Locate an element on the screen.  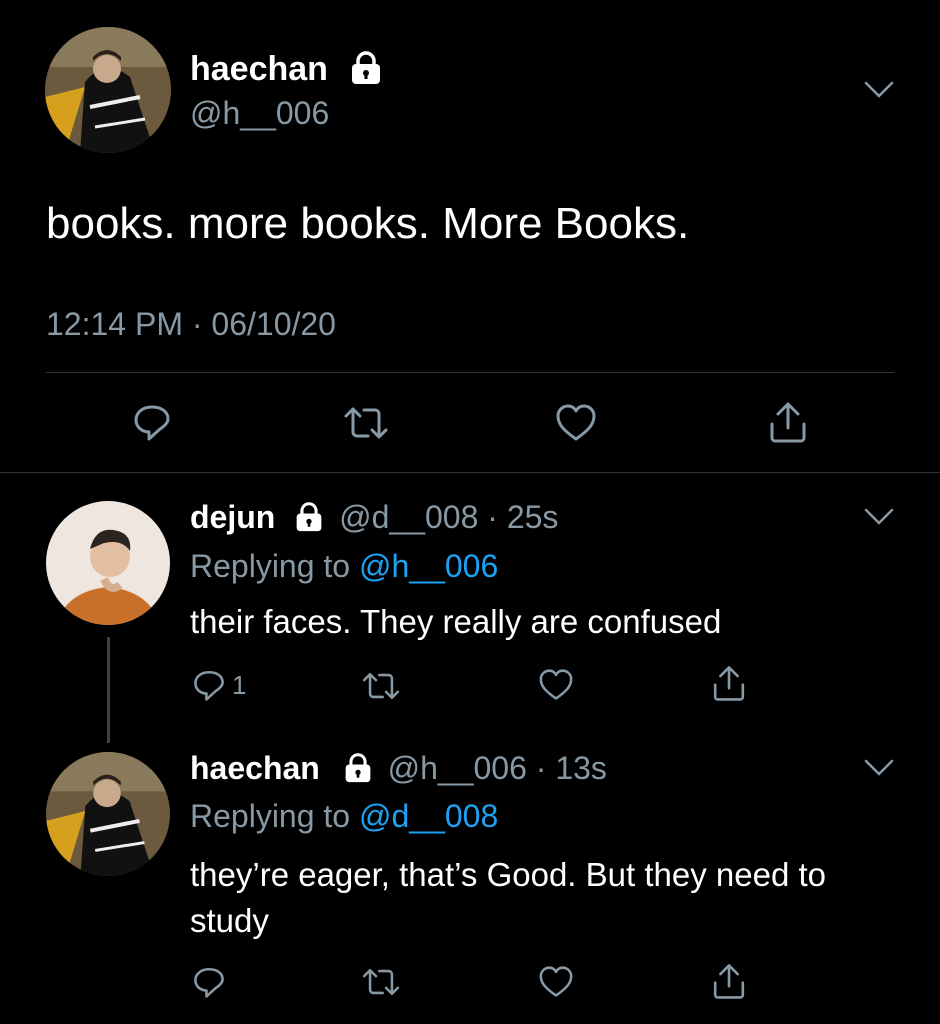
replying-to: Replying to @h__006 is located at coordinates (344, 566).